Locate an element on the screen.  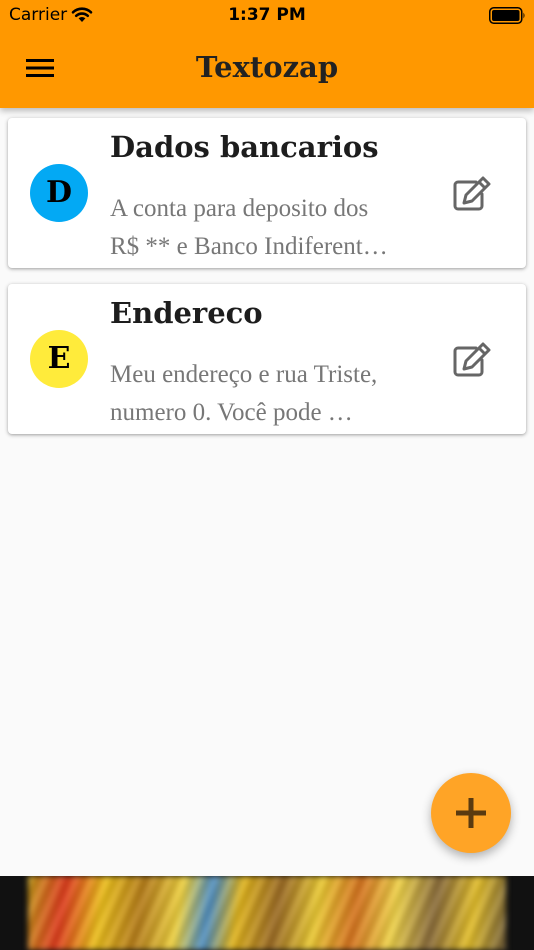
note-preview-line: A conta para deposito dos is located at coordinates (239, 208).